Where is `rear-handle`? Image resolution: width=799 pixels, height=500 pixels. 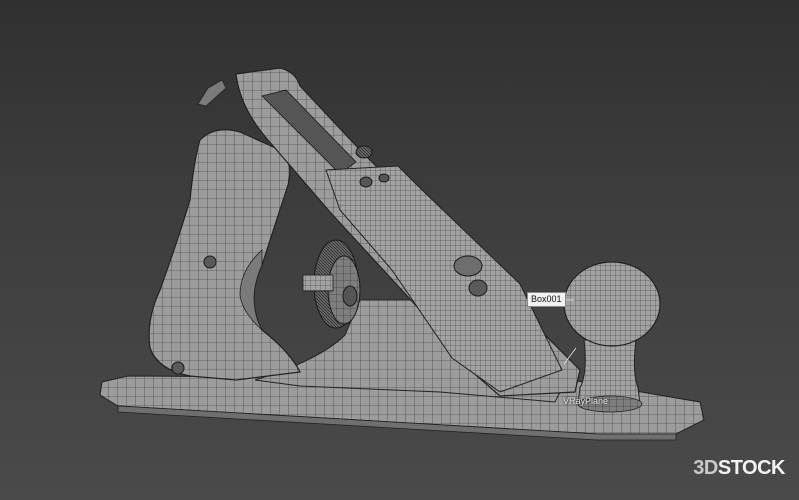 rear-handle is located at coordinates (224, 255).